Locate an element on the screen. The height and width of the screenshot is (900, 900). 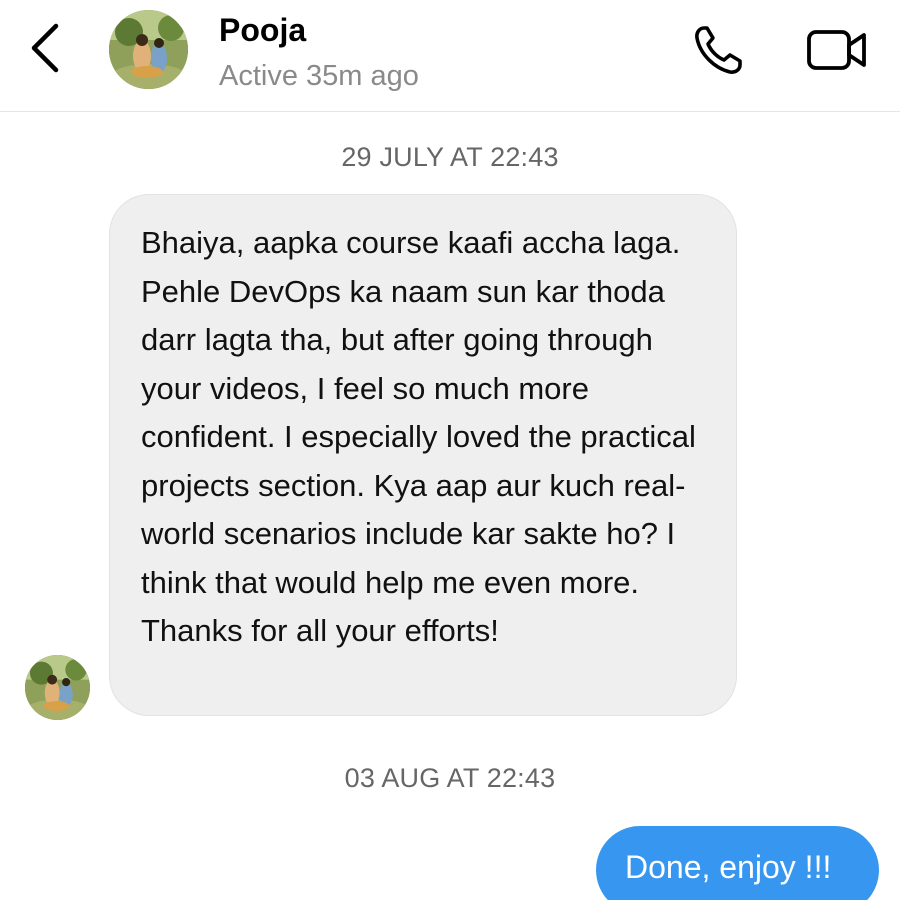
contact-status: Active 35m ago is located at coordinates (319, 76).